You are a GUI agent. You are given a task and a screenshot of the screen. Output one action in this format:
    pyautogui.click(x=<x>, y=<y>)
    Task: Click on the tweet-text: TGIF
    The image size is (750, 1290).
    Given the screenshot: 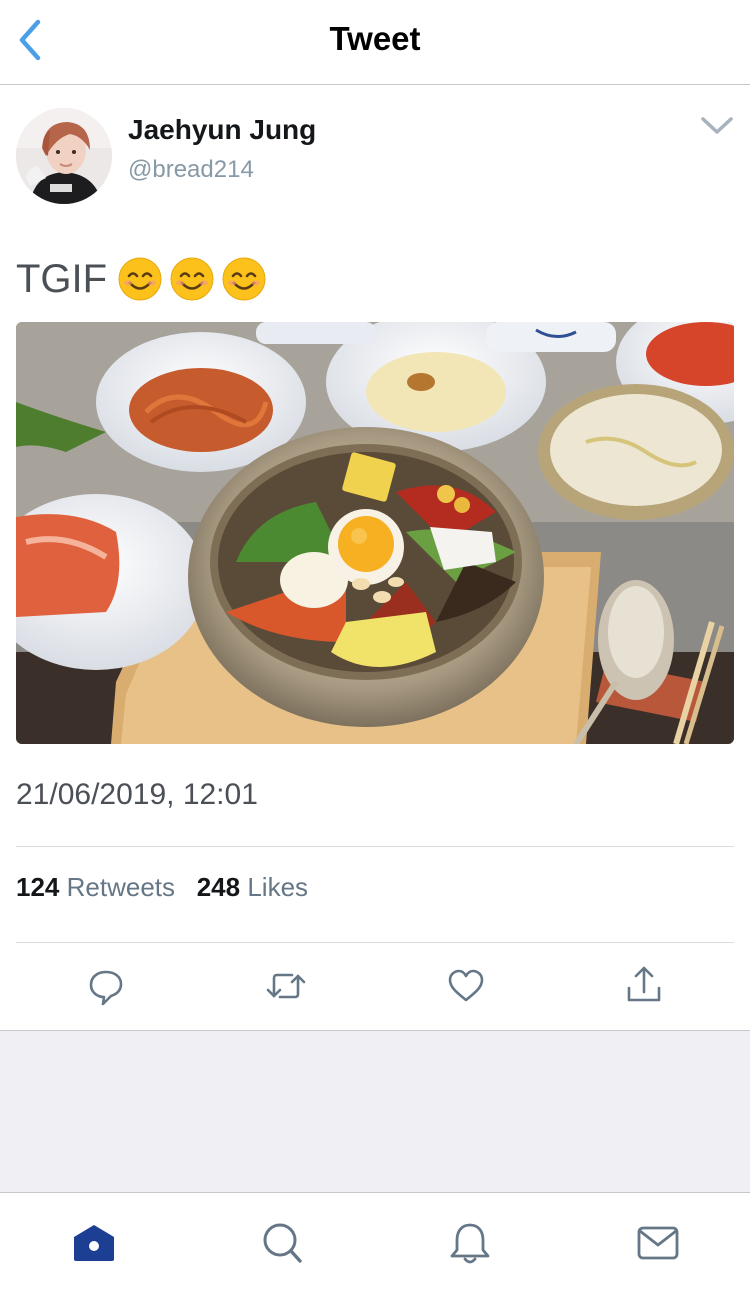 What is the action you would take?
    pyautogui.click(x=141, y=279)
    